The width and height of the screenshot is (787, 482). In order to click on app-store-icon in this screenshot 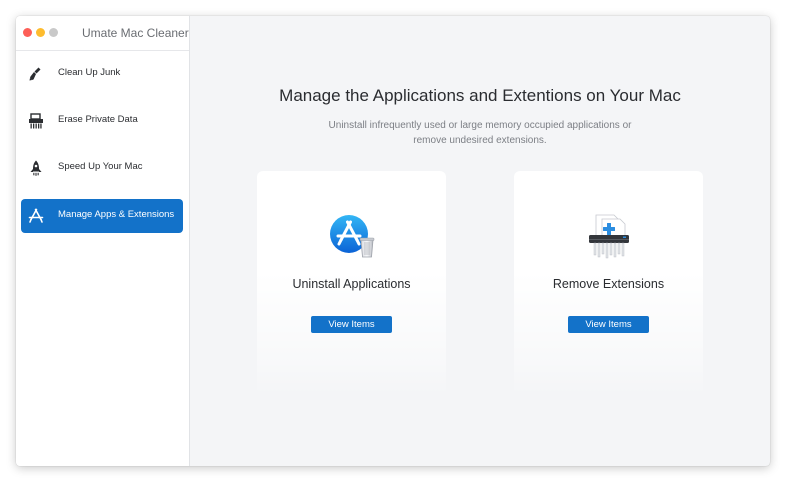, I will do `click(36, 215)`.